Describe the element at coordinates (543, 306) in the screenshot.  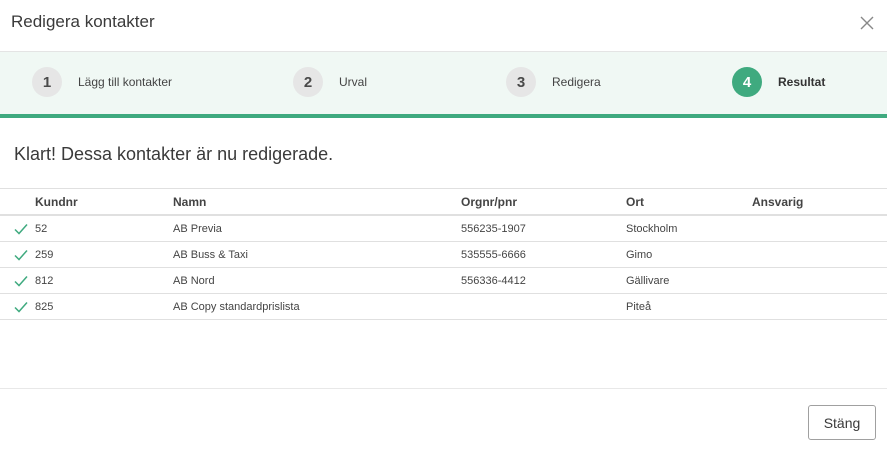
I see `cell-orgnr` at that location.